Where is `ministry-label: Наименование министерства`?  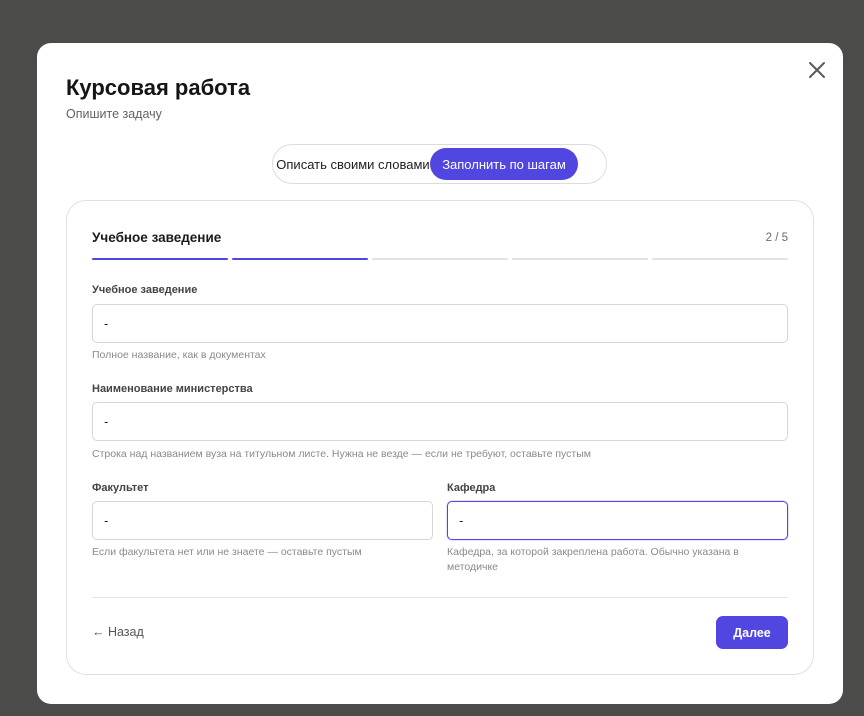
ministry-label: Наименование министерства is located at coordinates (172, 389).